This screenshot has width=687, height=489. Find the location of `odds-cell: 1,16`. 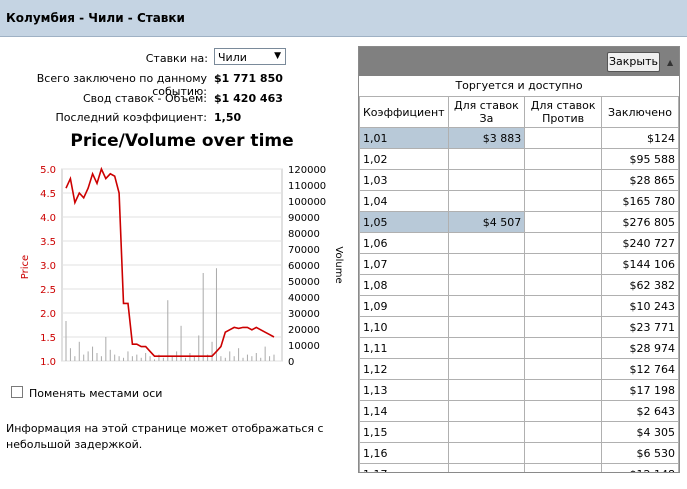

odds-cell: 1,16 is located at coordinates (404, 453).